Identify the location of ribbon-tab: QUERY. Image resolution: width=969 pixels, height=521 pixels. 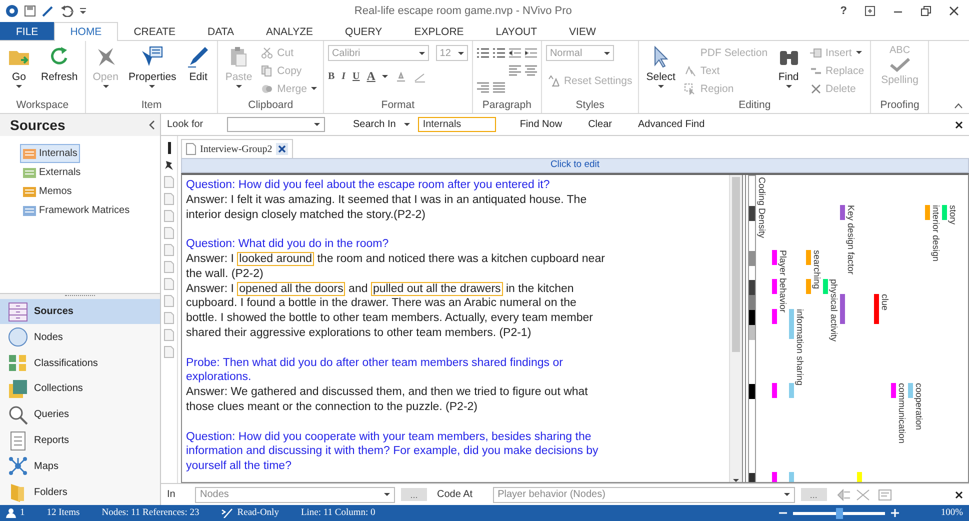
(363, 31).